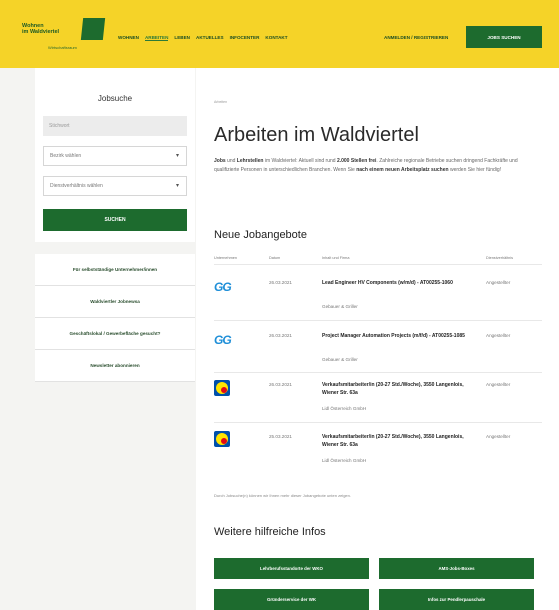 The image size is (559, 610). I want to click on nav-item-aktuelles: Aktuelles, so click(210, 38).